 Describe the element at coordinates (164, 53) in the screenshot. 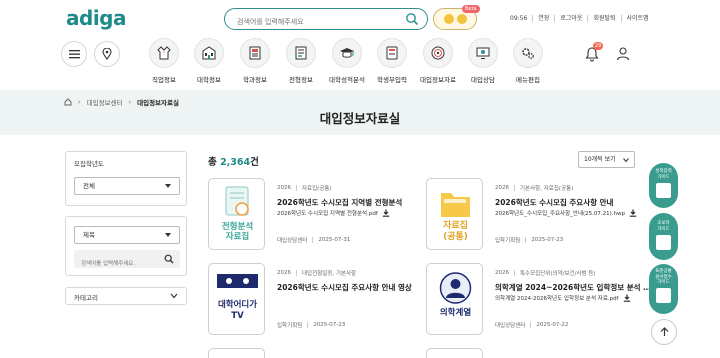

I see `shirt-icon` at that location.